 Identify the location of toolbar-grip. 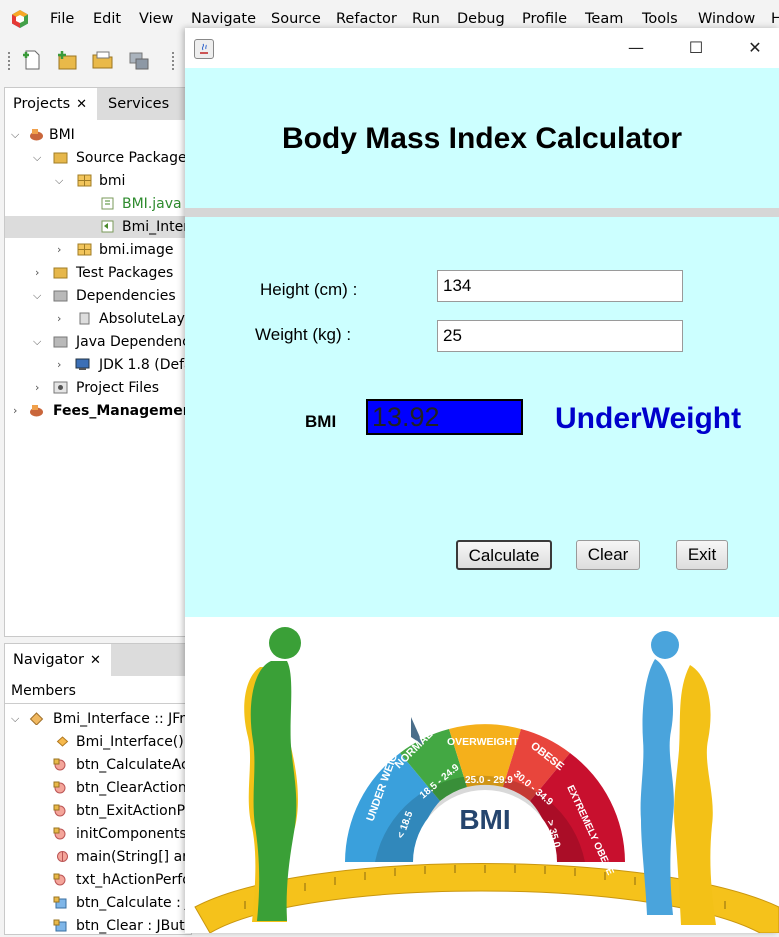
(174, 61).